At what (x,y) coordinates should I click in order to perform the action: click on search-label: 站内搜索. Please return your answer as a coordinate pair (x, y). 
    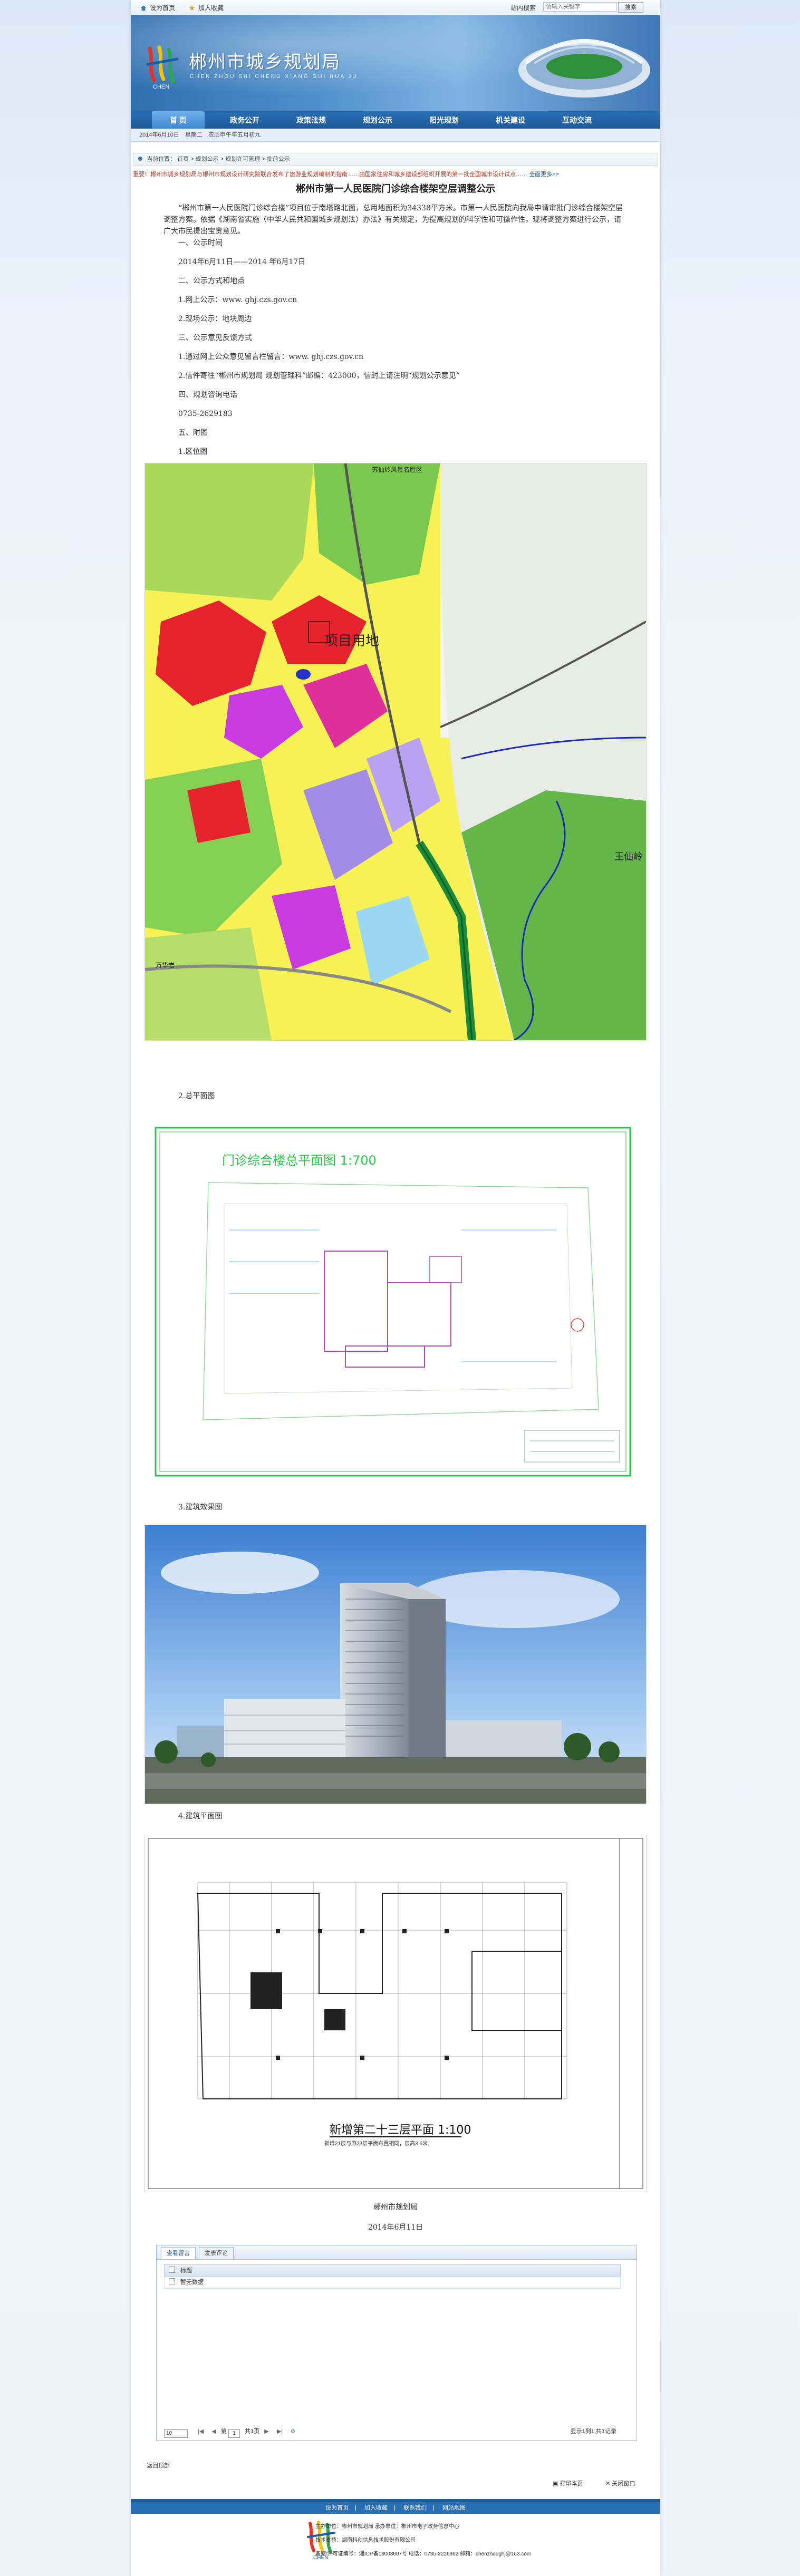
    Looking at the image, I should click on (523, 8).